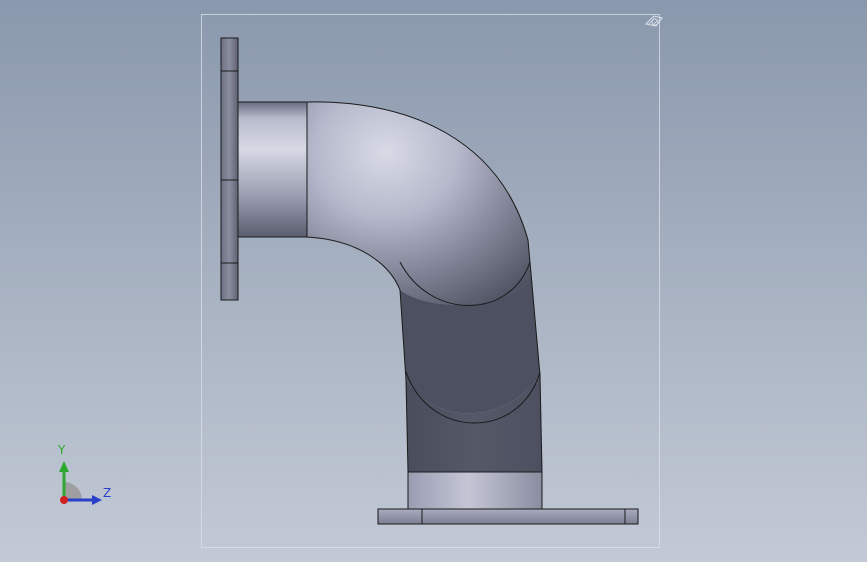 The height and width of the screenshot is (562, 867). I want to click on view-selector-icon, so click(653, 21).